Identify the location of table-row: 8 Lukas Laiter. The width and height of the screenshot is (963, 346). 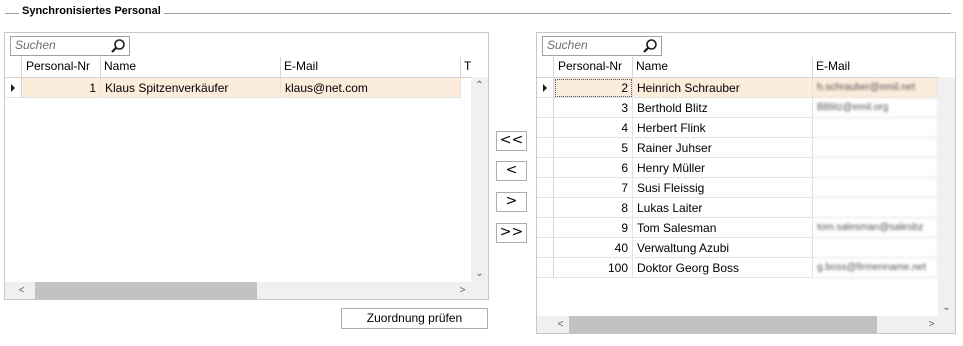
(737, 208).